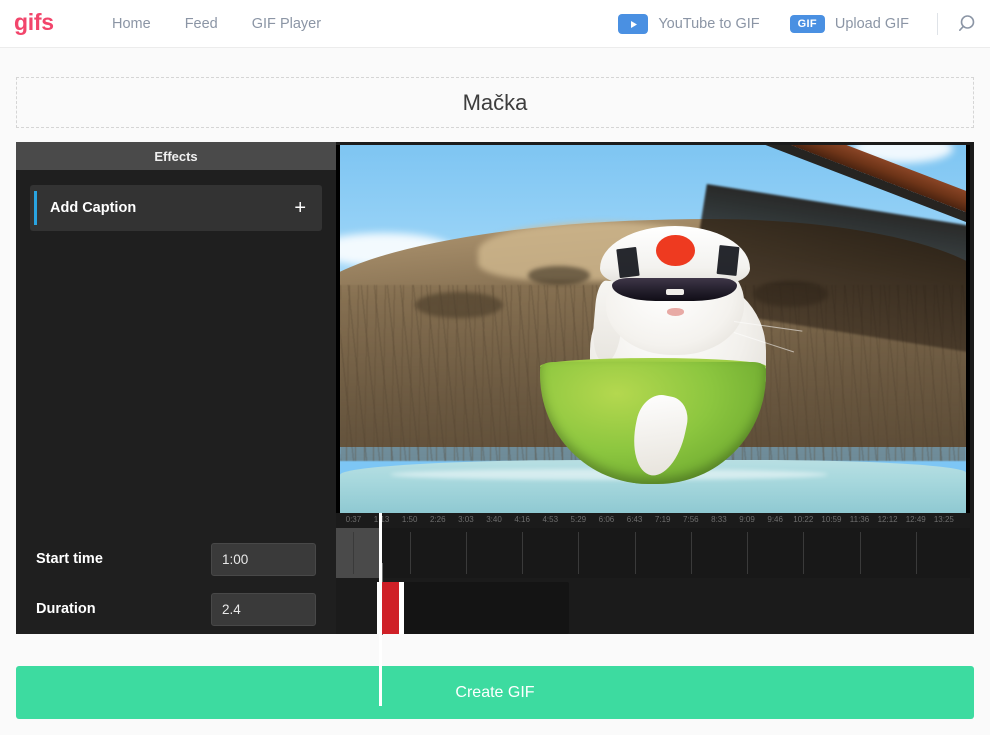 Image resolution: width=990 pixels, height=735 pixels. Describe the element at coordinates (522, 519) in the screenshot. I see `timeline-tick-label: 4:16` at that location.